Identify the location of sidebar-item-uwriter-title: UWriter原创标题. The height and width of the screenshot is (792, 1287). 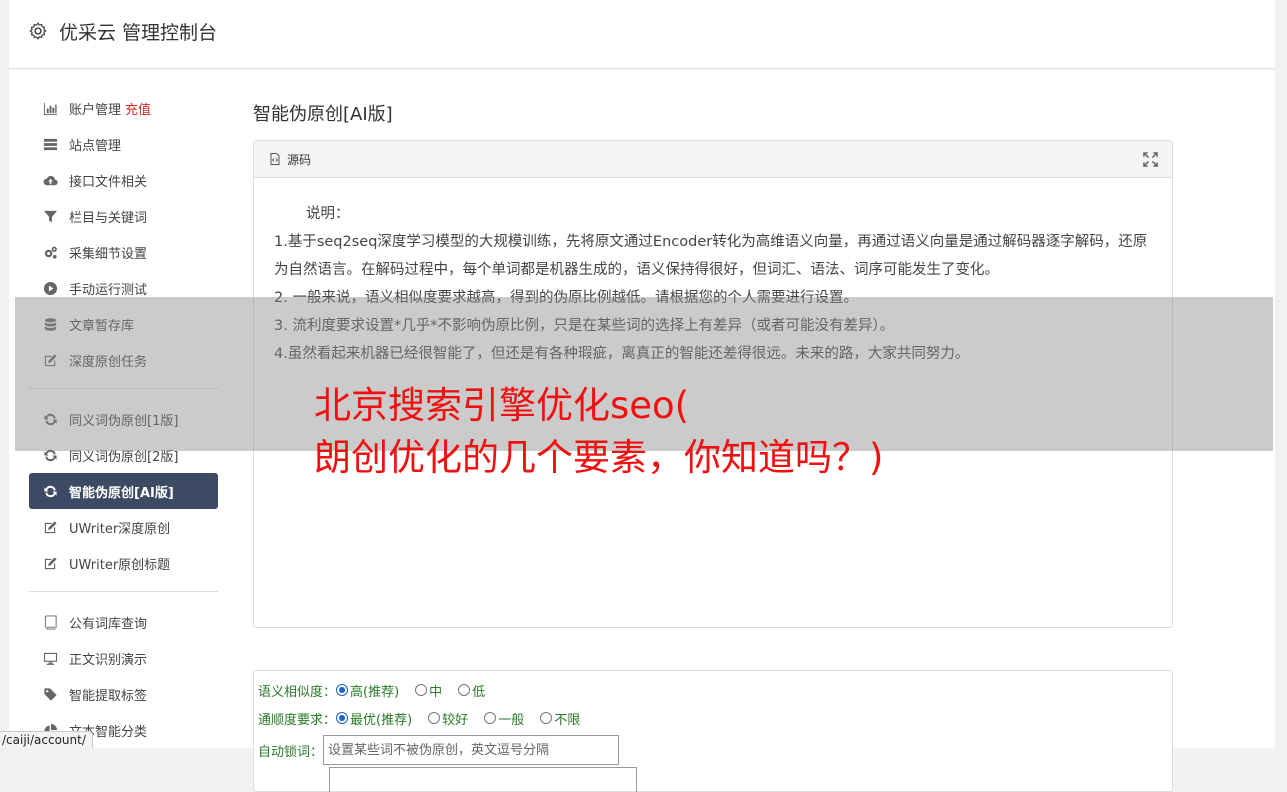
(123, 563).